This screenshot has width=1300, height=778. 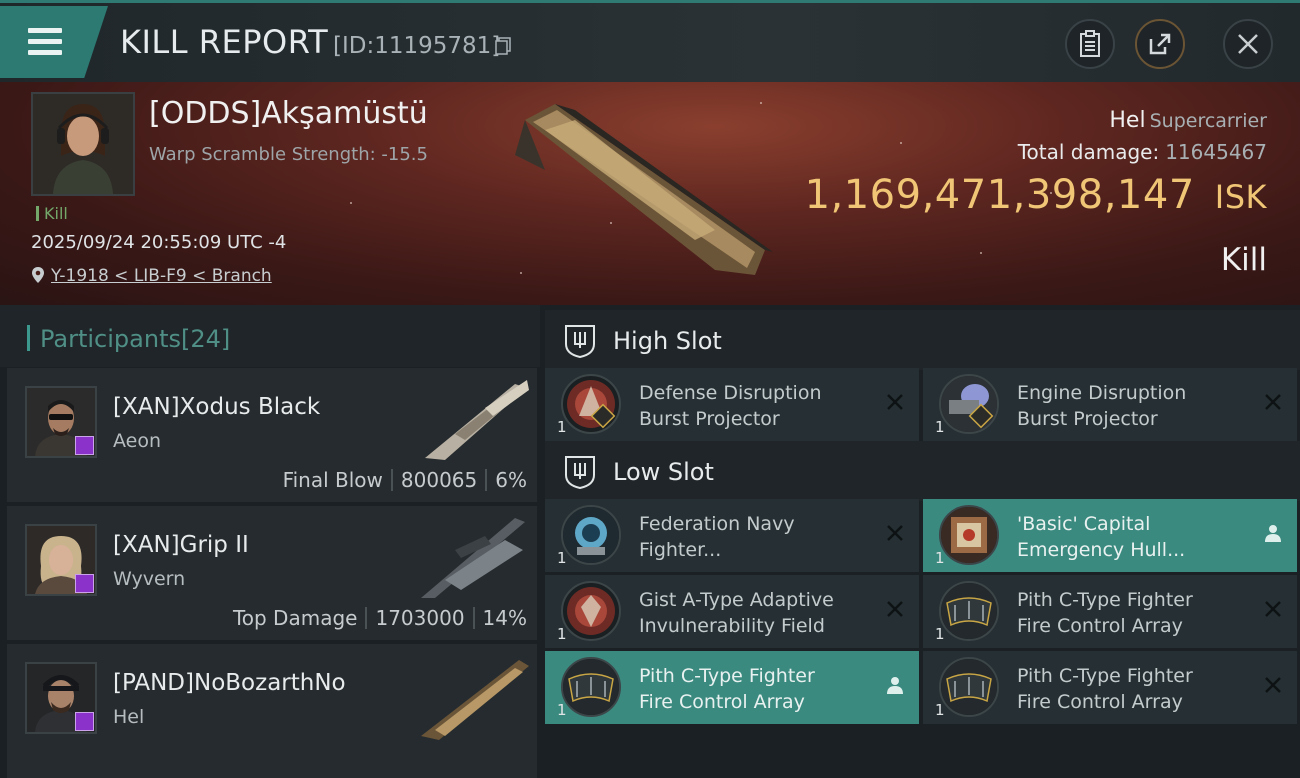 I want to click on participant-ship: Aeon, so click(x=137, y=441).